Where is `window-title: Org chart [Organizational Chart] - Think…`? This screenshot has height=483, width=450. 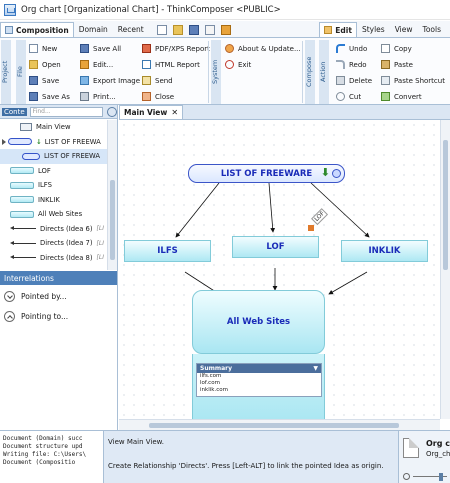 window-title: Org chart [Organizational Chart] - Think… is located at coordinates (151, 9).